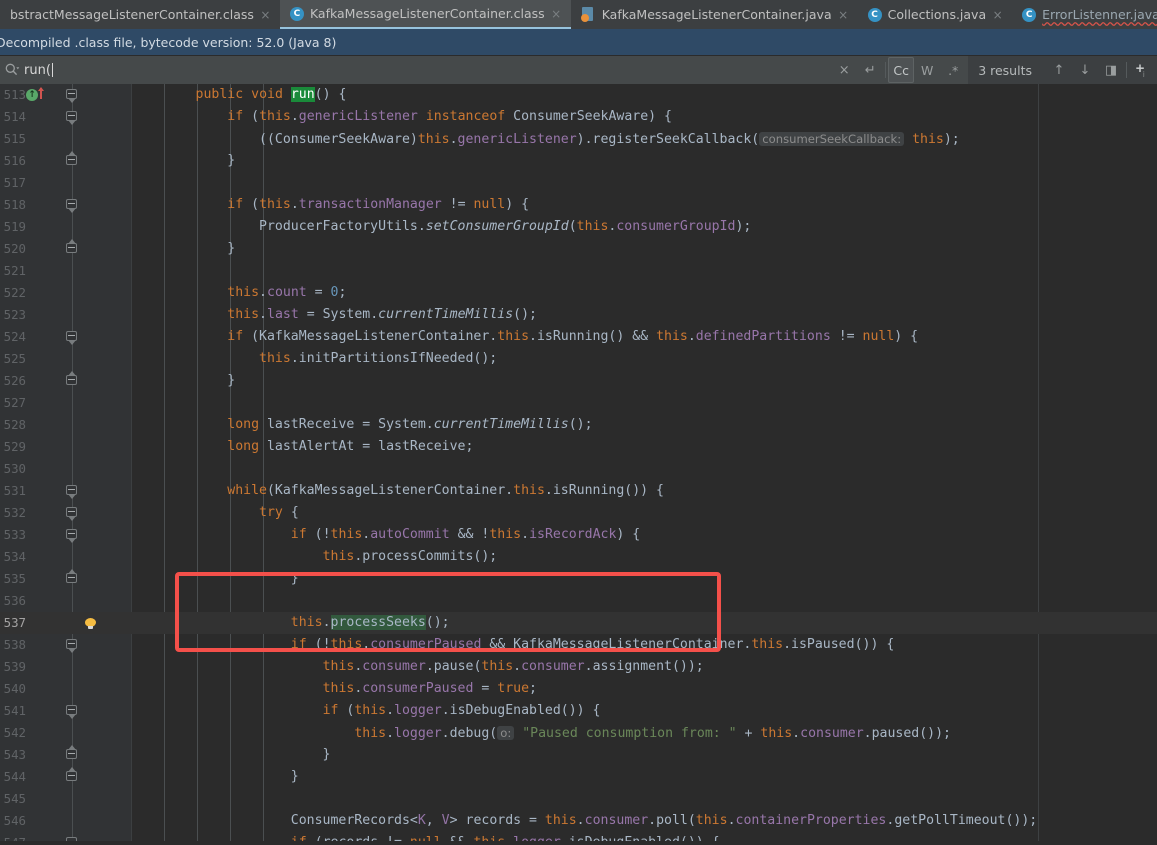 The image size is (1157, 845). What do you see at coordinates (578, 469) in the screenshot?
I see `code-line: 530` at bounding box center [578, 469].